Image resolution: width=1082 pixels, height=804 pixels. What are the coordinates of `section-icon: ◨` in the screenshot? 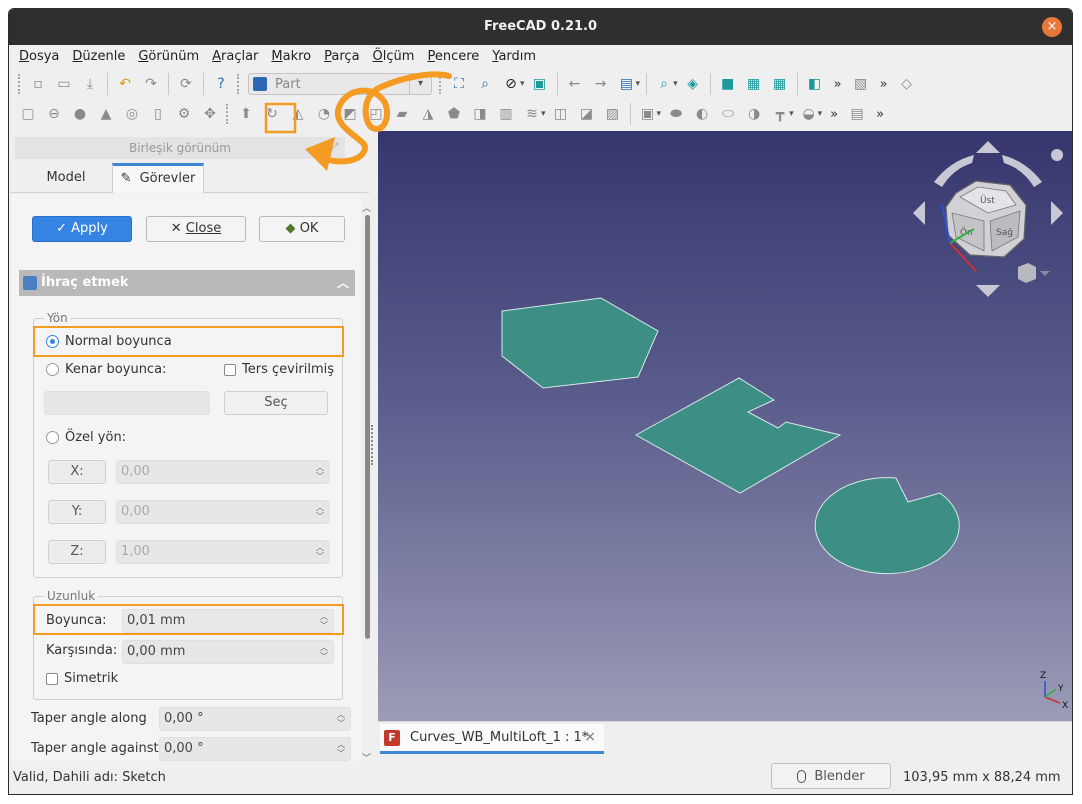 It's located at (480, 114).